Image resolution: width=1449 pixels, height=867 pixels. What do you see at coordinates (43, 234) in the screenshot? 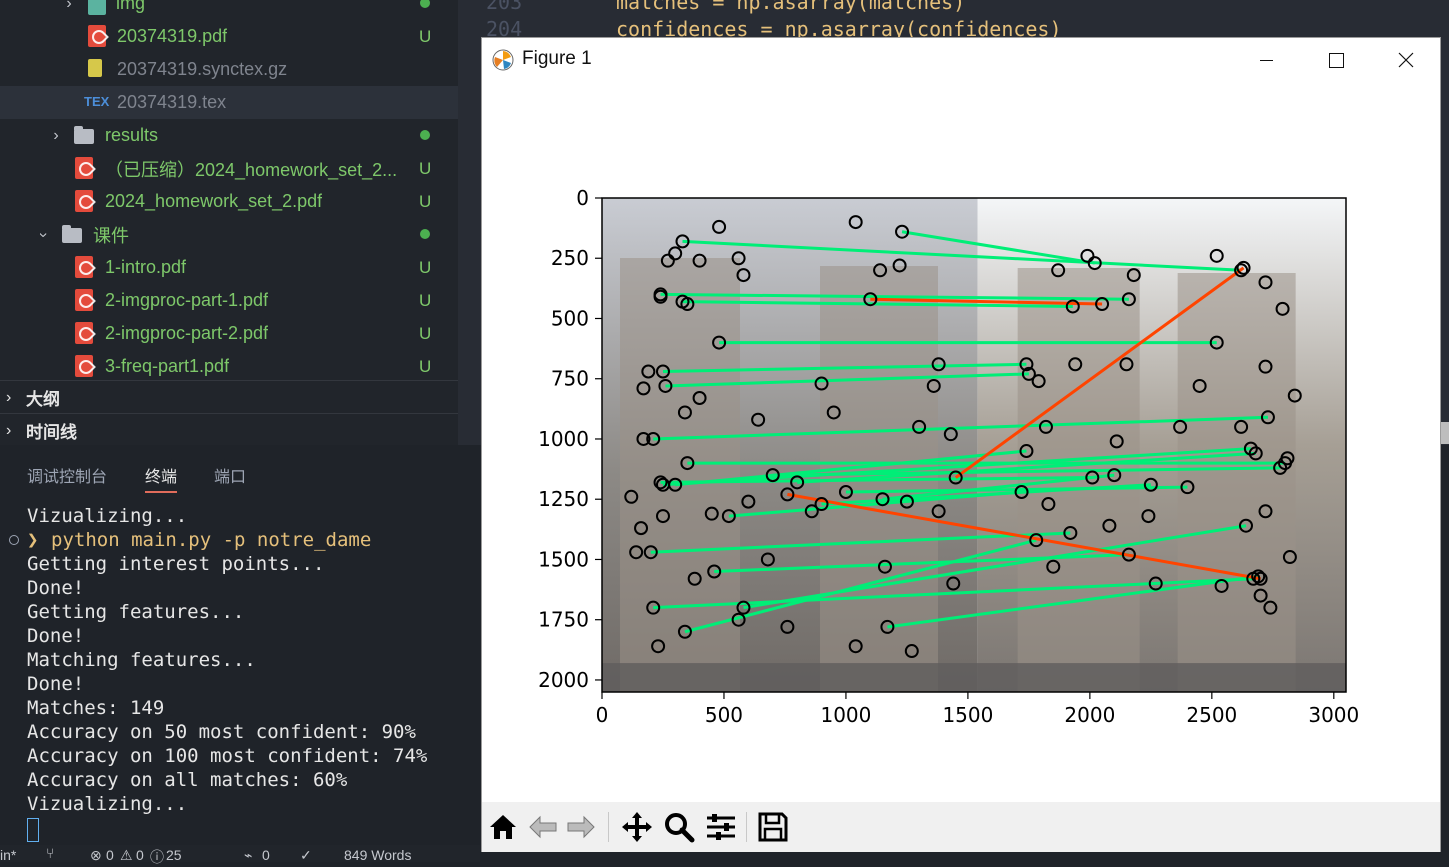
I see `chevron-down-icon: ›` at bounding box center [43, 234].